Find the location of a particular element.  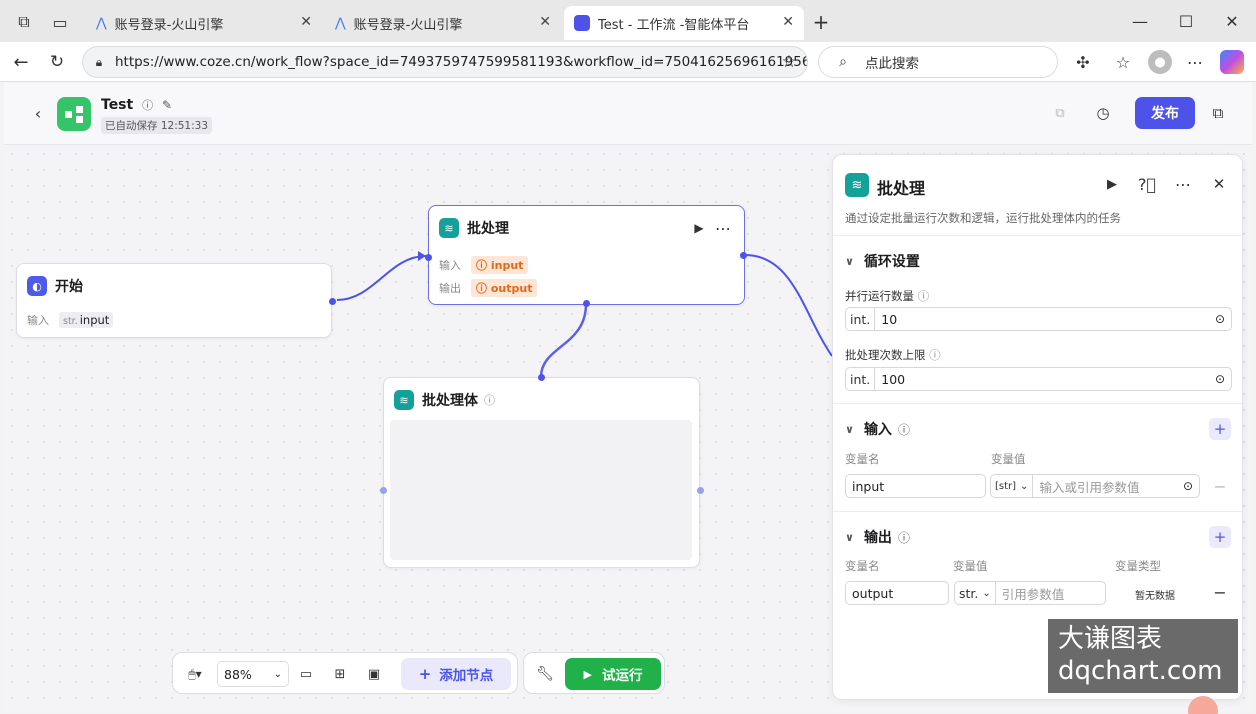

chevron-down-icon: ⌄ is located at coordinates (277, 674).